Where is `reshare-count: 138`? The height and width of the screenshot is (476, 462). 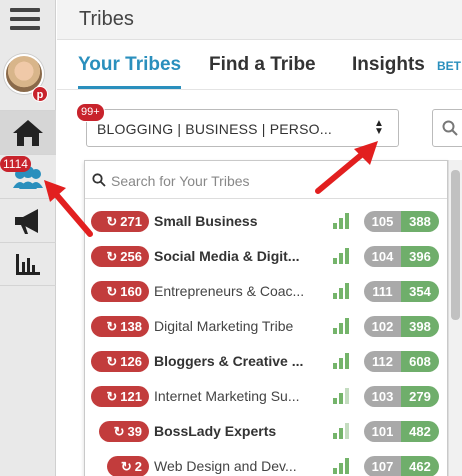 reshare-count: 138 is located at coordinates (131, 326).